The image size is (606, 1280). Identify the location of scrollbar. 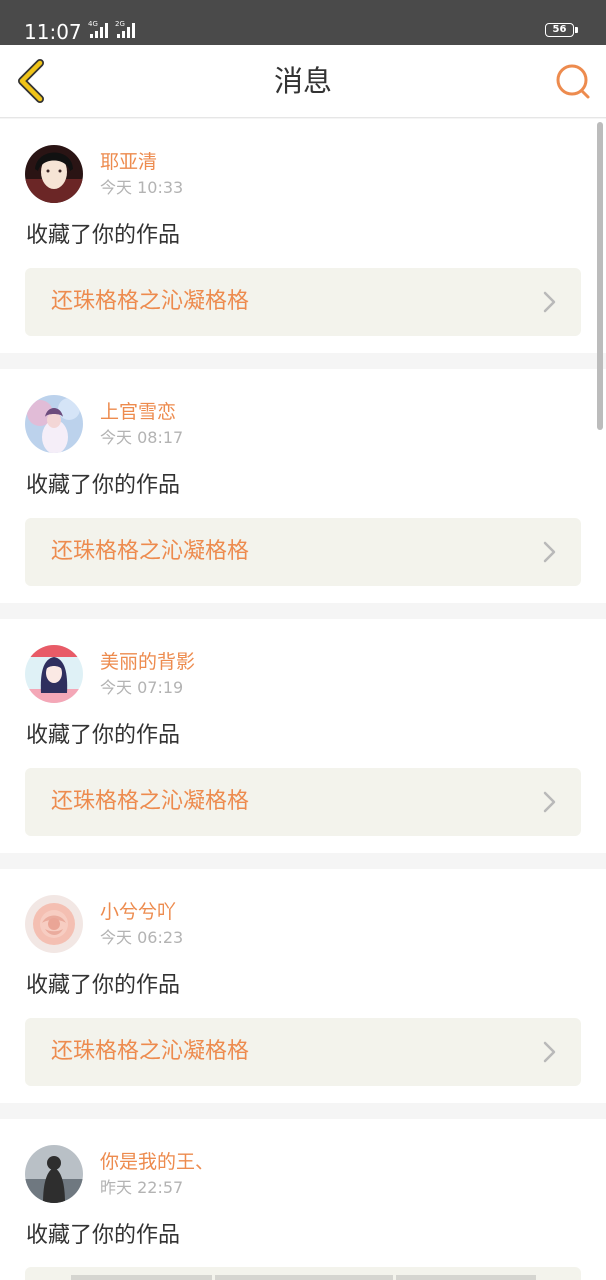
(600, 276).